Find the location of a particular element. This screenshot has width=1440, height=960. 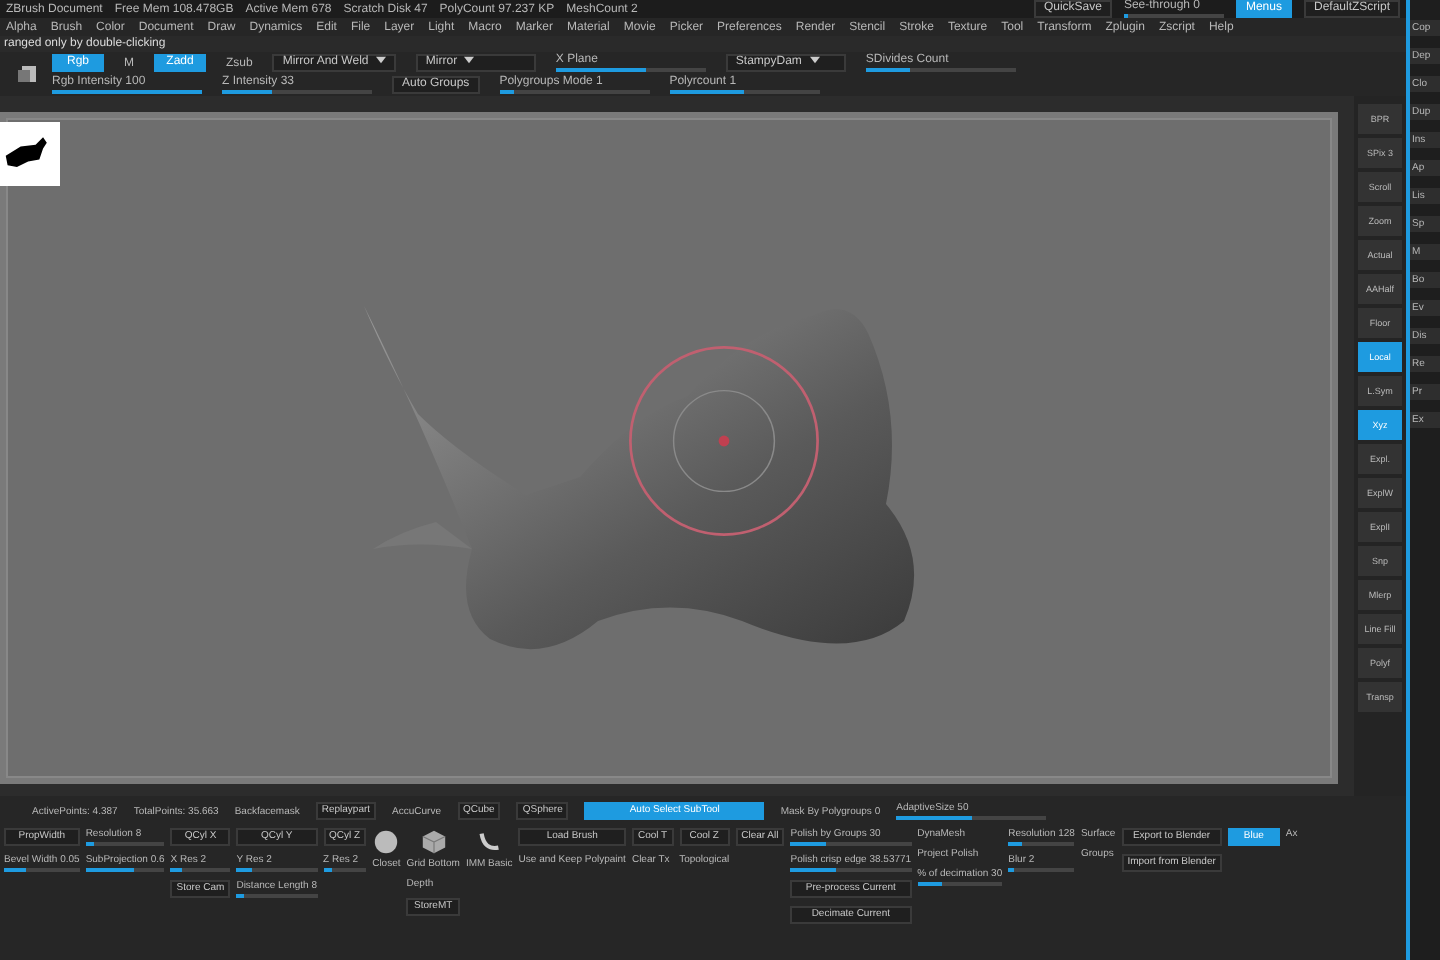

curve-stroke-icon is located at coordinates (489, 842).